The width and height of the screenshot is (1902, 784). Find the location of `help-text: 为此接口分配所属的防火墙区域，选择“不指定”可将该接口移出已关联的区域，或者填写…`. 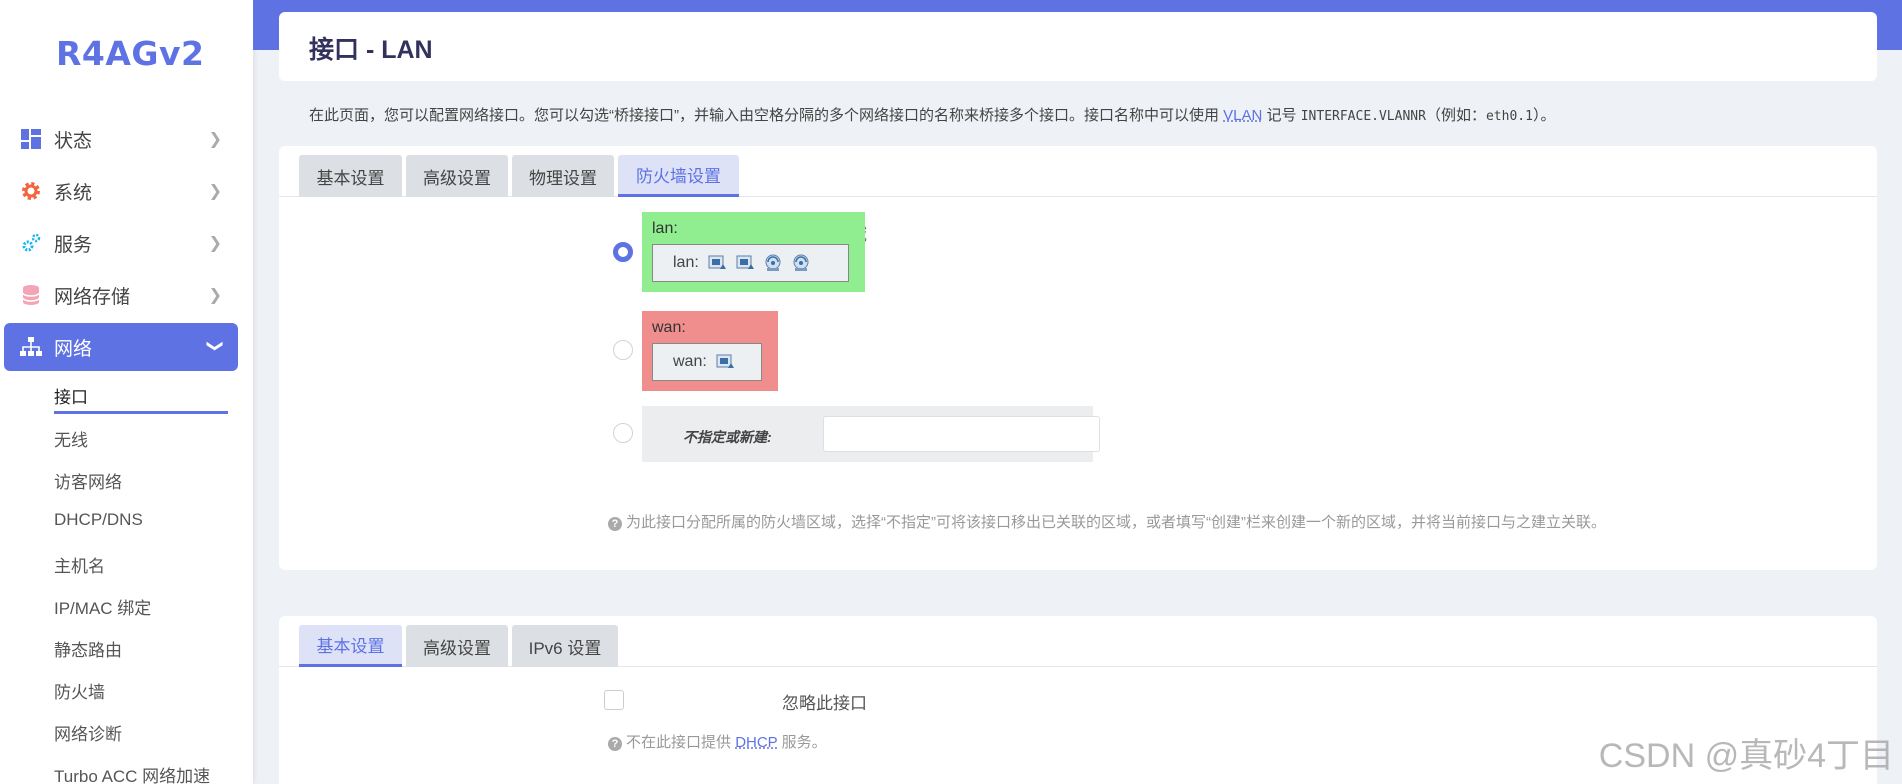

help-text: 为此接口分配所属的防火墙区域，选择“不指定”可将该接口移出已关联的区域，或者填写… is located at coordinates (1116, 522).